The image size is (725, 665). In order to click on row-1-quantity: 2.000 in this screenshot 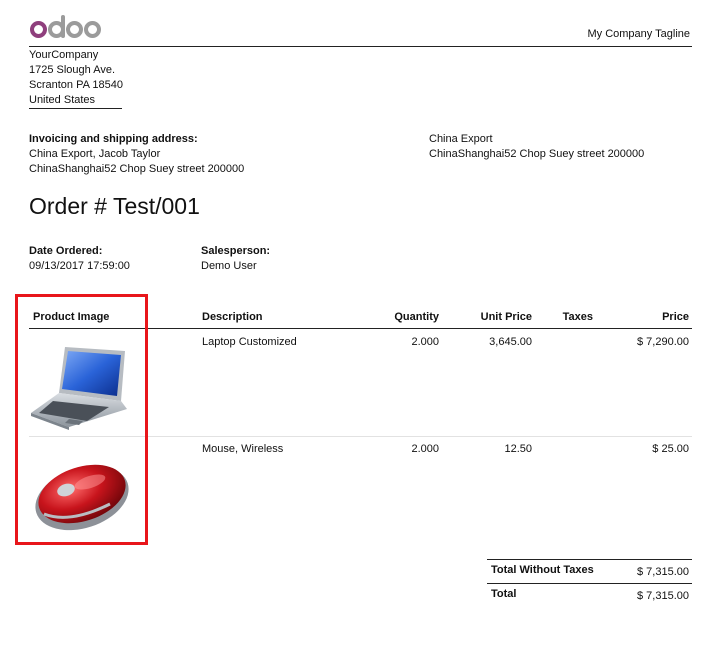, I will do `click(425, 342)`.